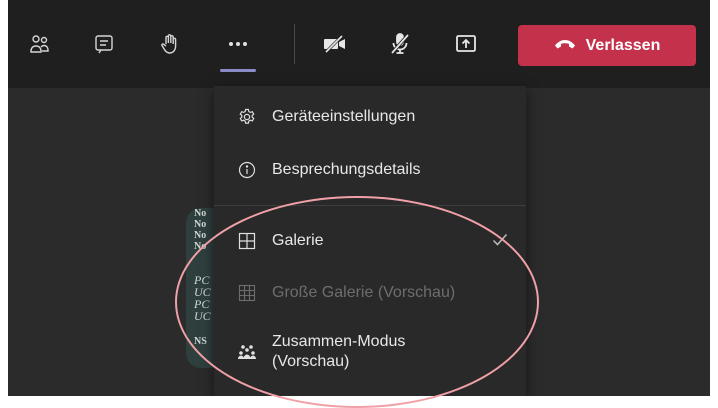 This screenshot has width=718, height=408. I want to click on share-screen-icon, so click(466, 44).